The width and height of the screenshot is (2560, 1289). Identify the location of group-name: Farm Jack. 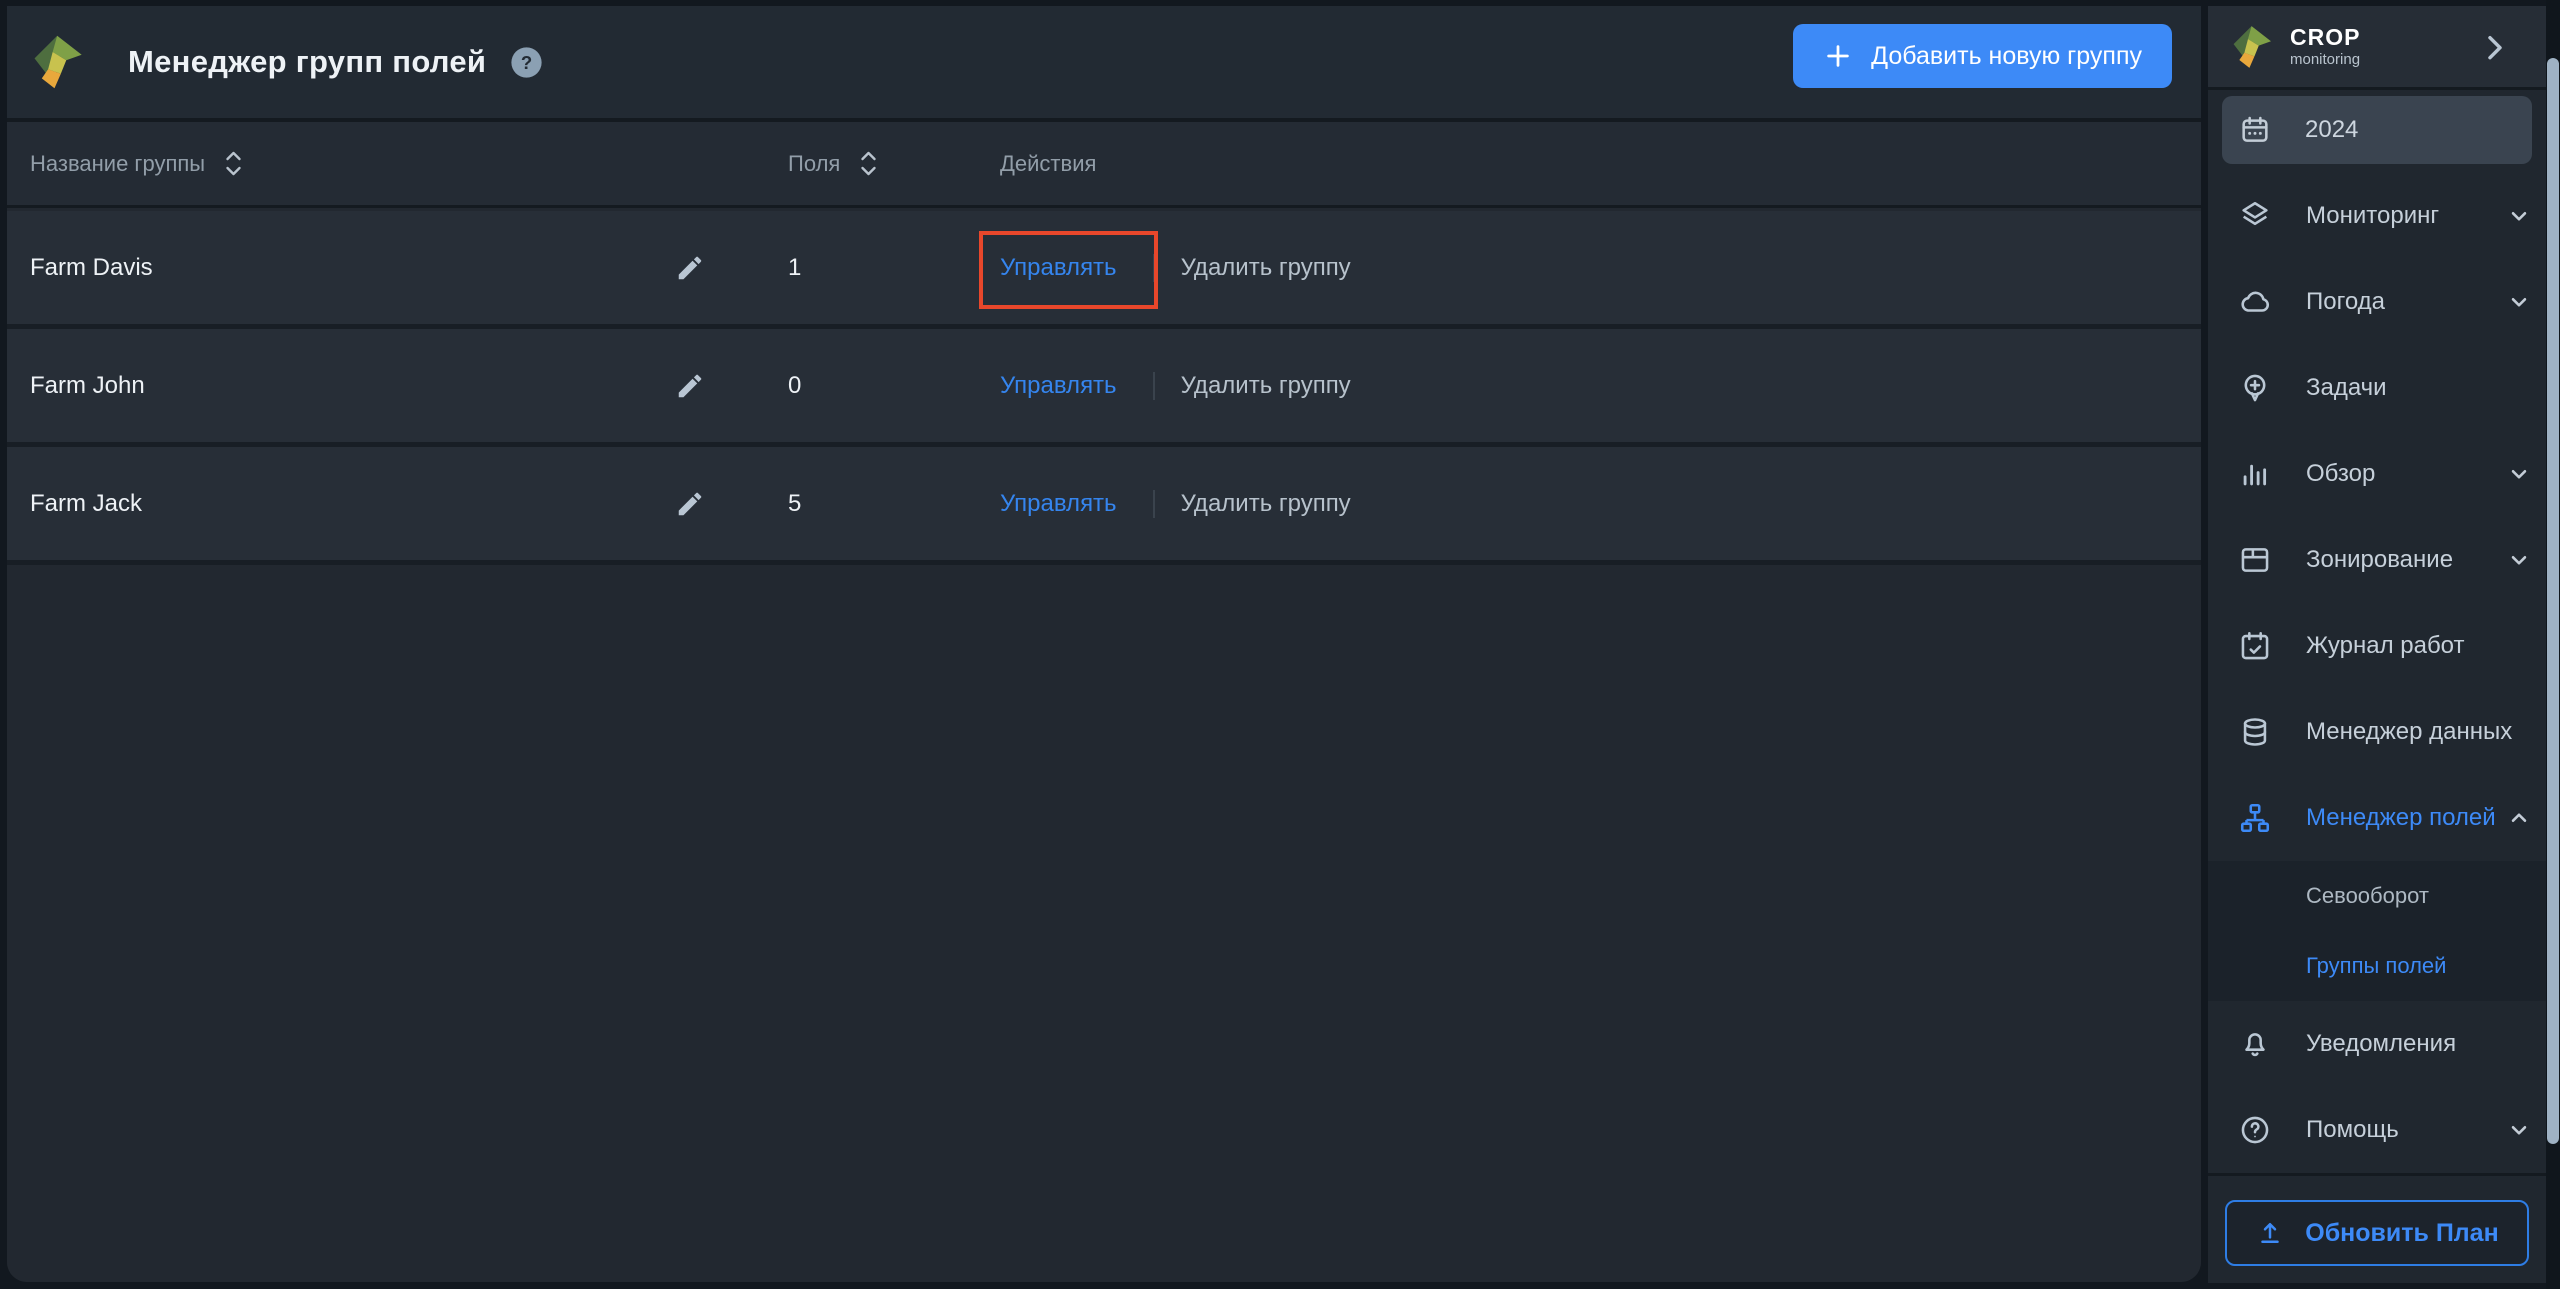
(86, 503).